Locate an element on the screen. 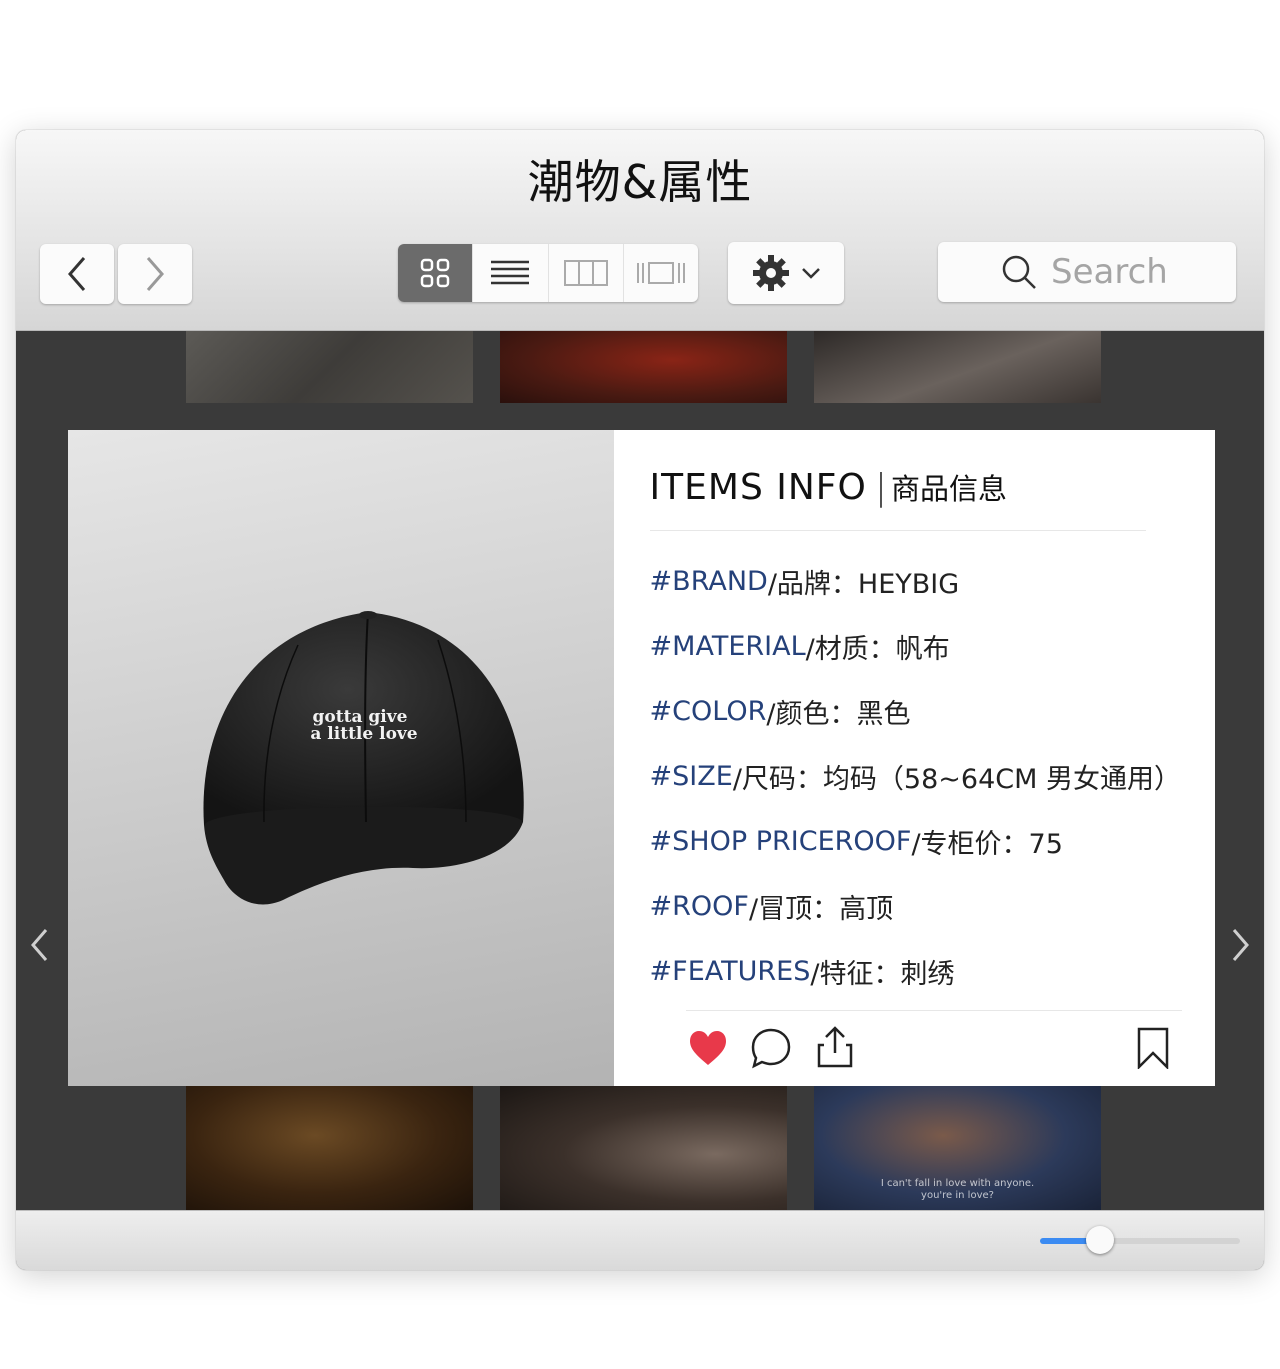 This screenshot has width=1280, height=1369. back-button is located at coordinates (77, 274).